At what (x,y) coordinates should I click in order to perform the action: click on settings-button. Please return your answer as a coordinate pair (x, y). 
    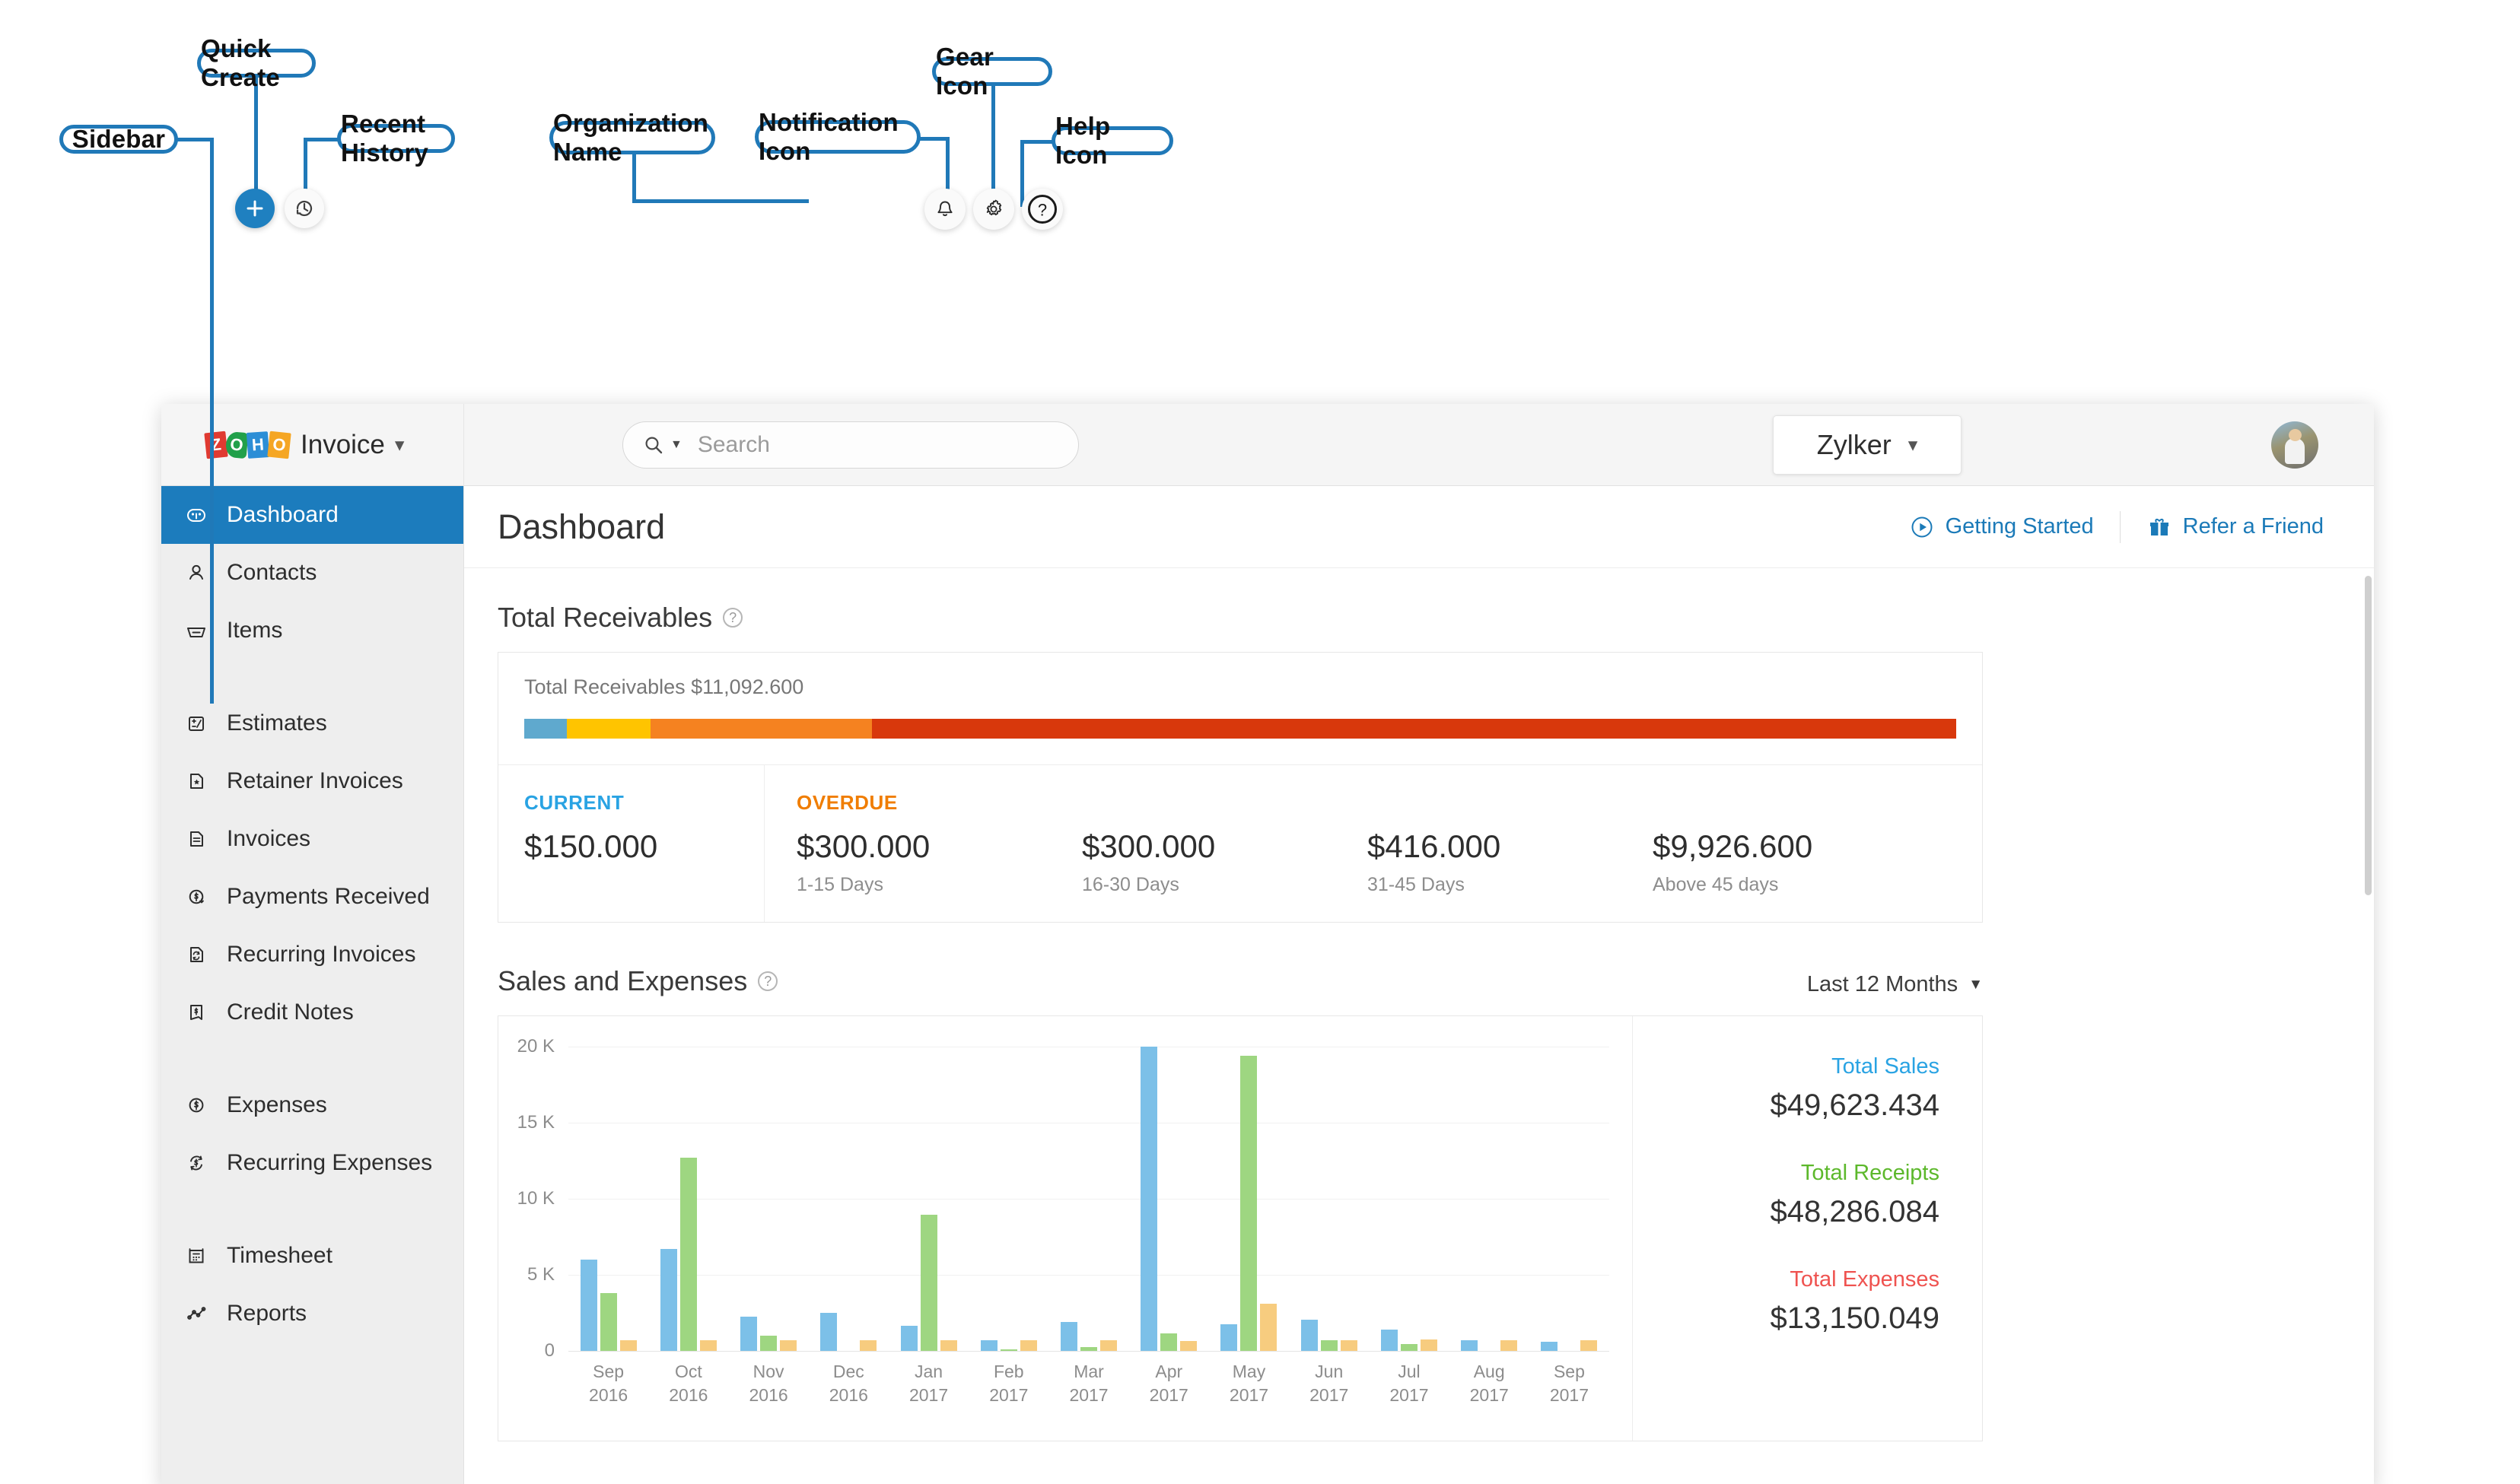
    Looking at the image, I should click on (994, 209).